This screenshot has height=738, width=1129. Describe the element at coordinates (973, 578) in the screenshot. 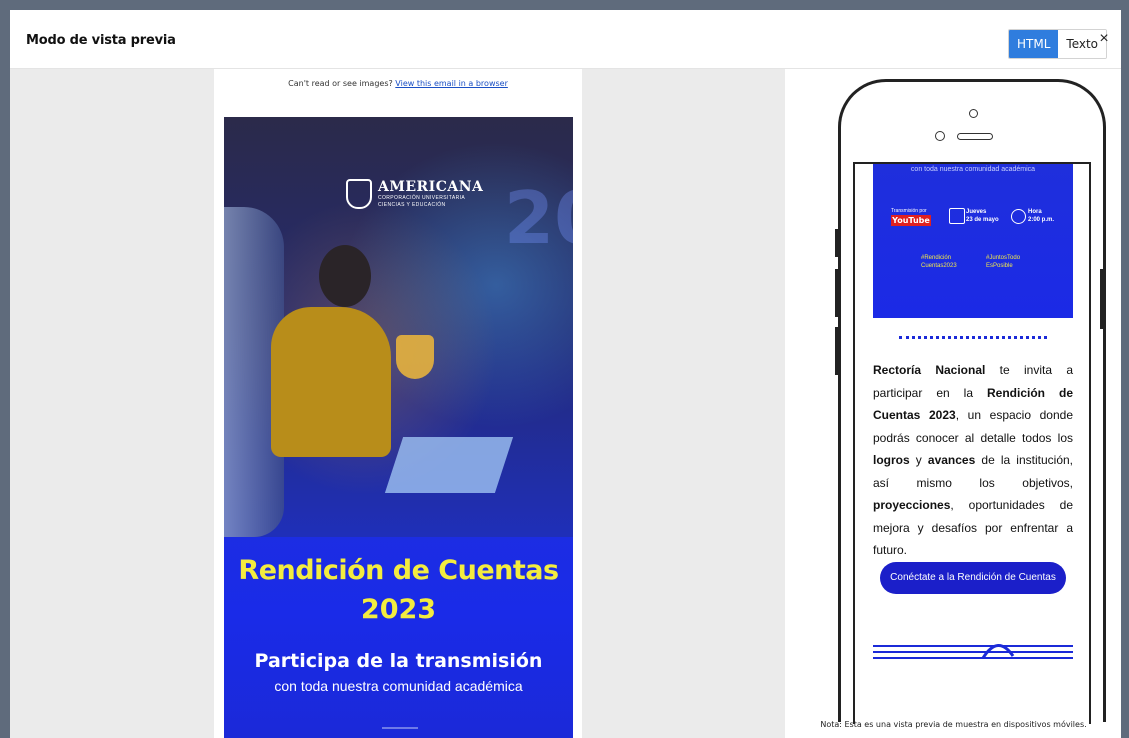

I see `connect-cta-button: Conéctate a la Rendición de Cuentas` at that location.